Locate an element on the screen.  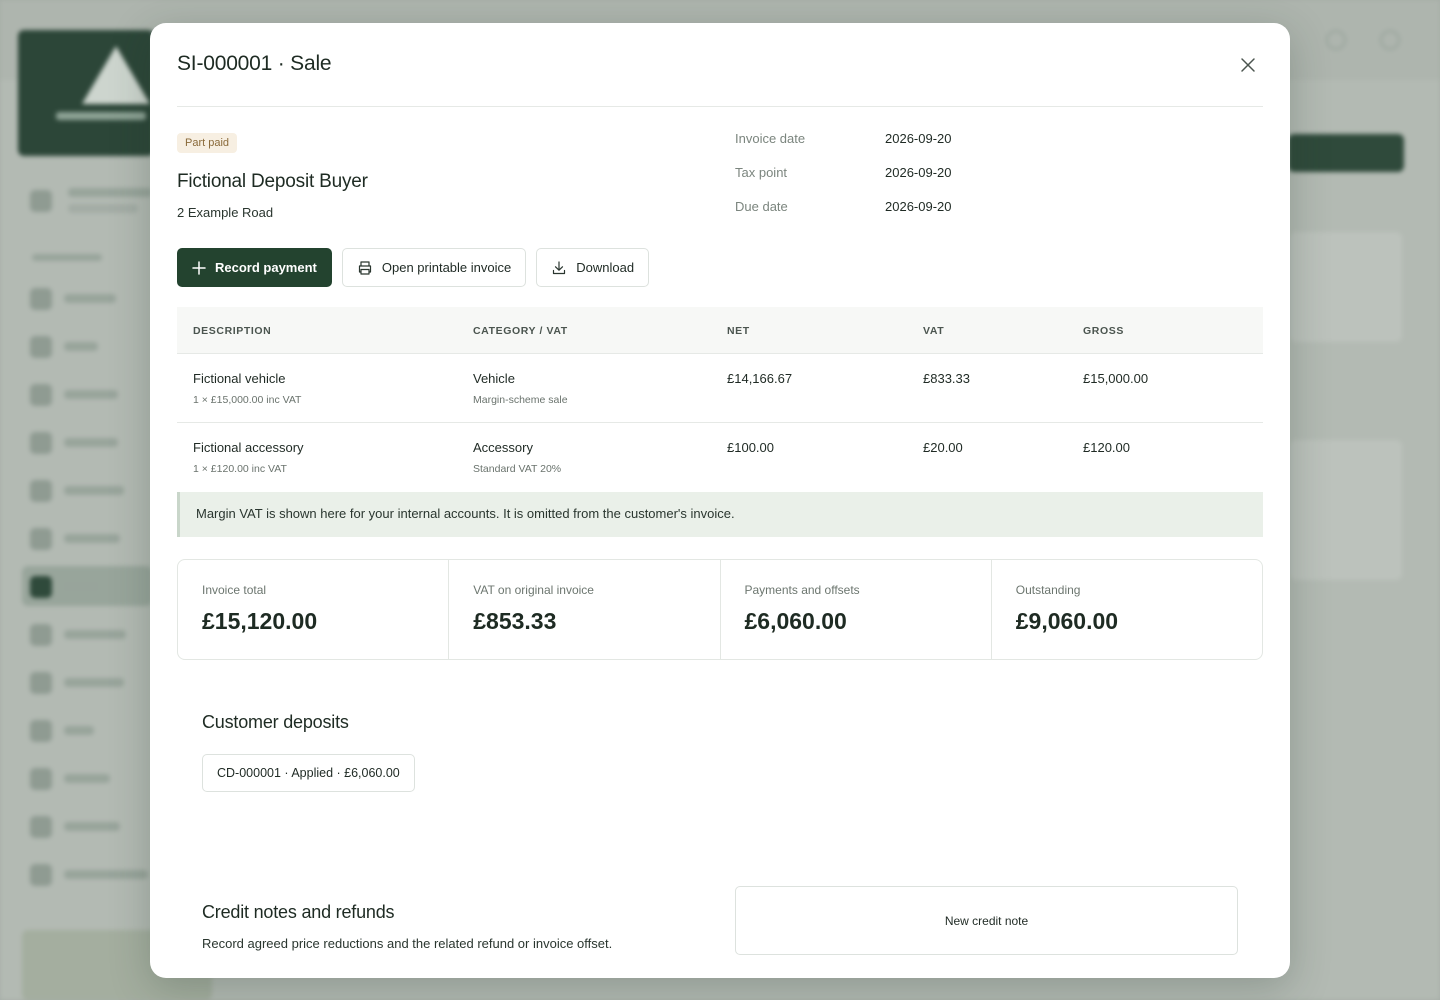
close-button is located at coordinates (1248, 65).